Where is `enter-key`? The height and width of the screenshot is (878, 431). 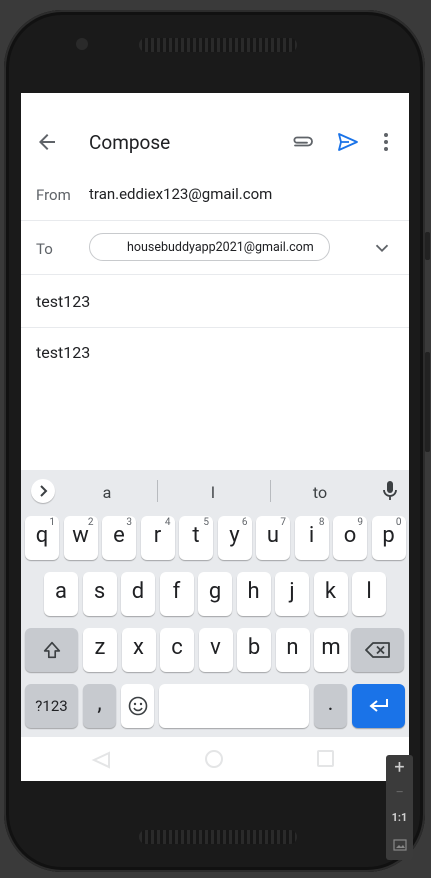
enter-key is located at coordinates (378, 706).